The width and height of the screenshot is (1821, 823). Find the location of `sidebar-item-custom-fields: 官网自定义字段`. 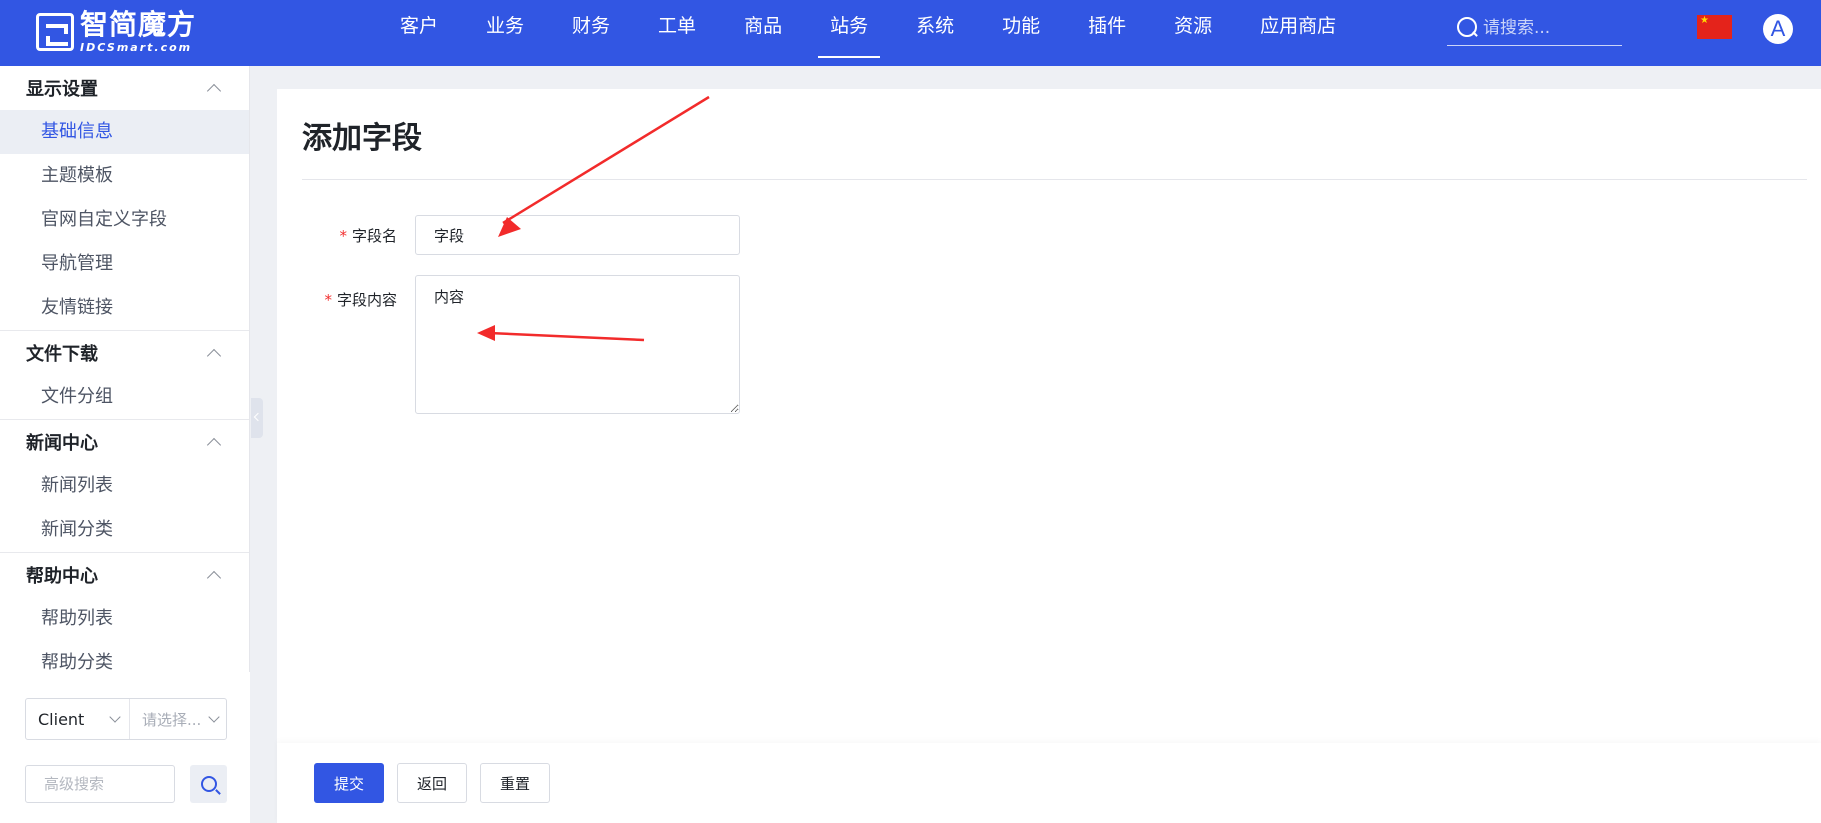

sidebar-item-custom-fields: 官网自定义字段 is located at coordinates (124, 220).